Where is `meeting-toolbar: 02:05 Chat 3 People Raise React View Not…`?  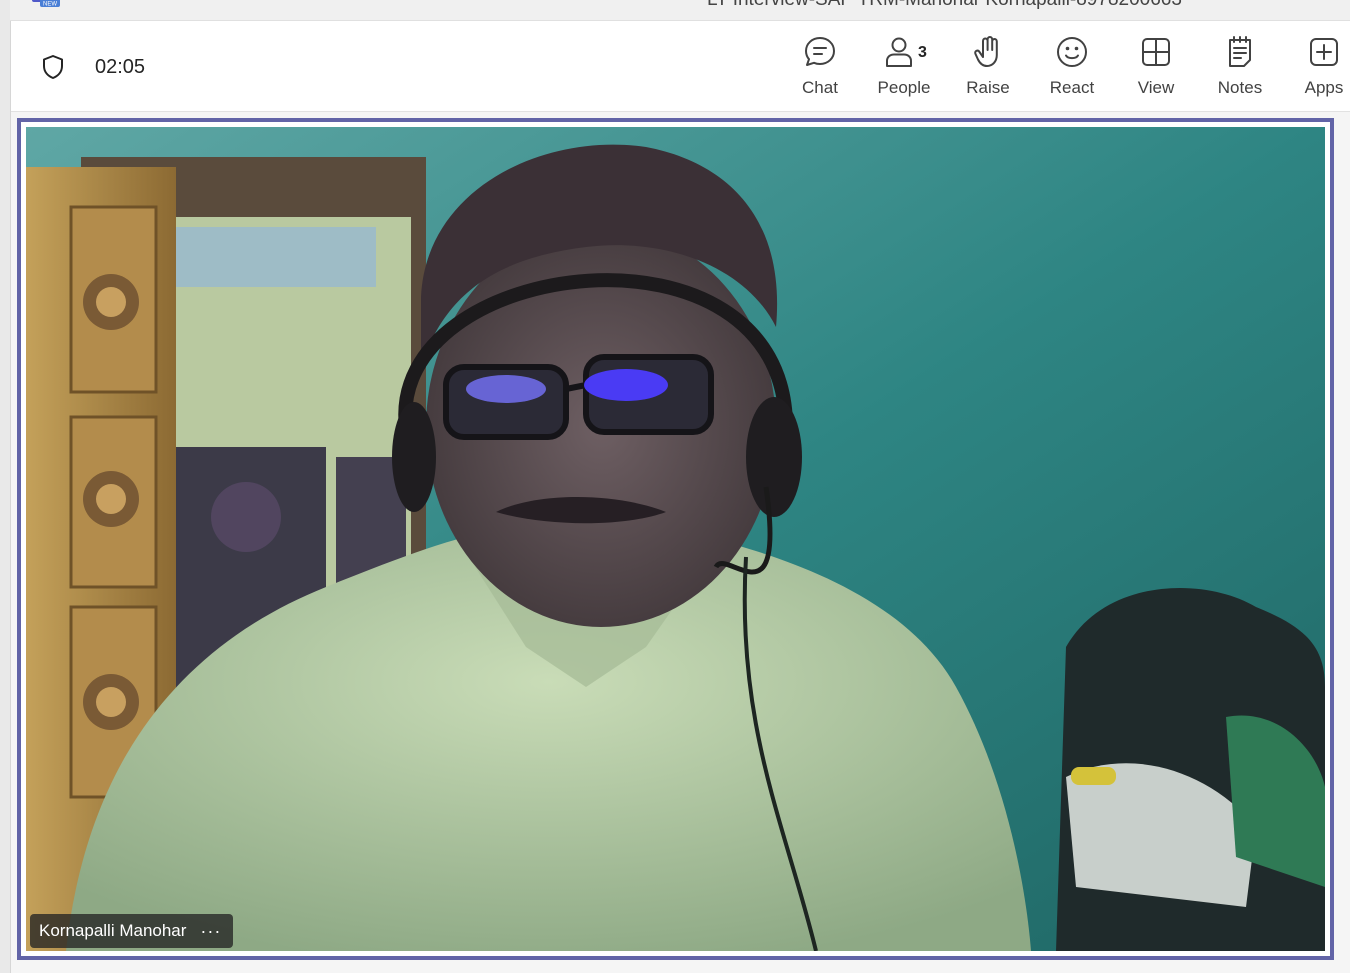 meeting-toolbar: 02:05 Chat 3 People Raise React View Not… is located at coordinates (680, 66).